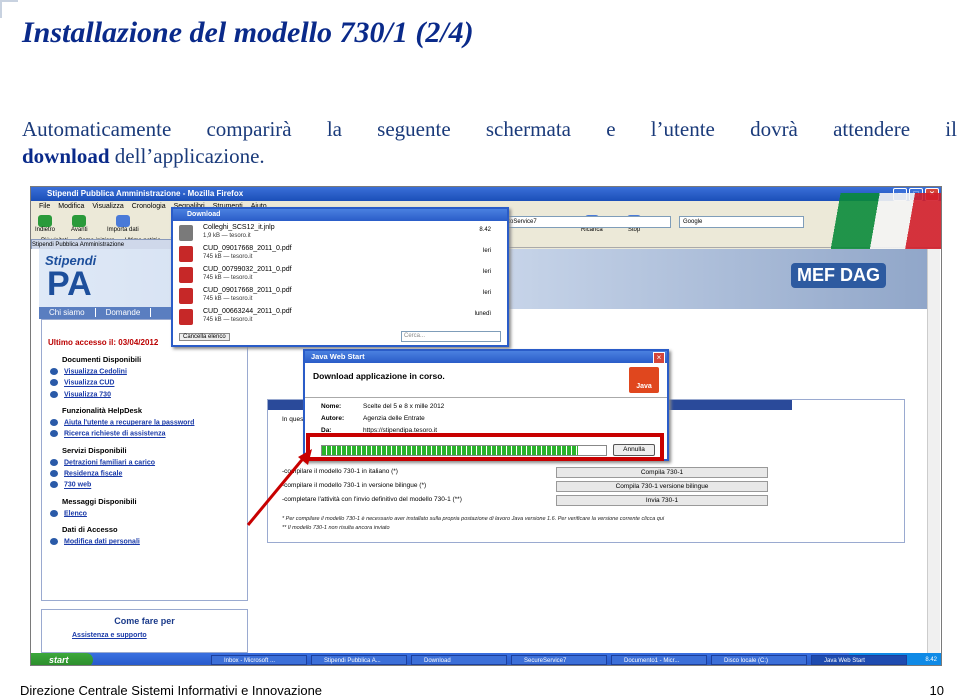 Image resolution: width=960 pixels, height=698 pixels. What do you see at coordinates (67, 312) in the screenshot?
I see `site-nav-tab: Chi siamo` at bounding box center [67, 312].